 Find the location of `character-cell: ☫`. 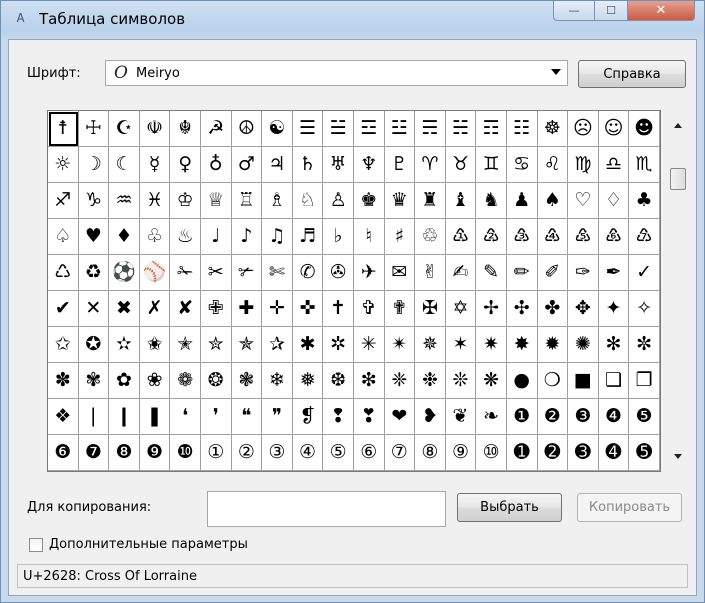

character-cell: ☫ is located at coordinates (155, 129).